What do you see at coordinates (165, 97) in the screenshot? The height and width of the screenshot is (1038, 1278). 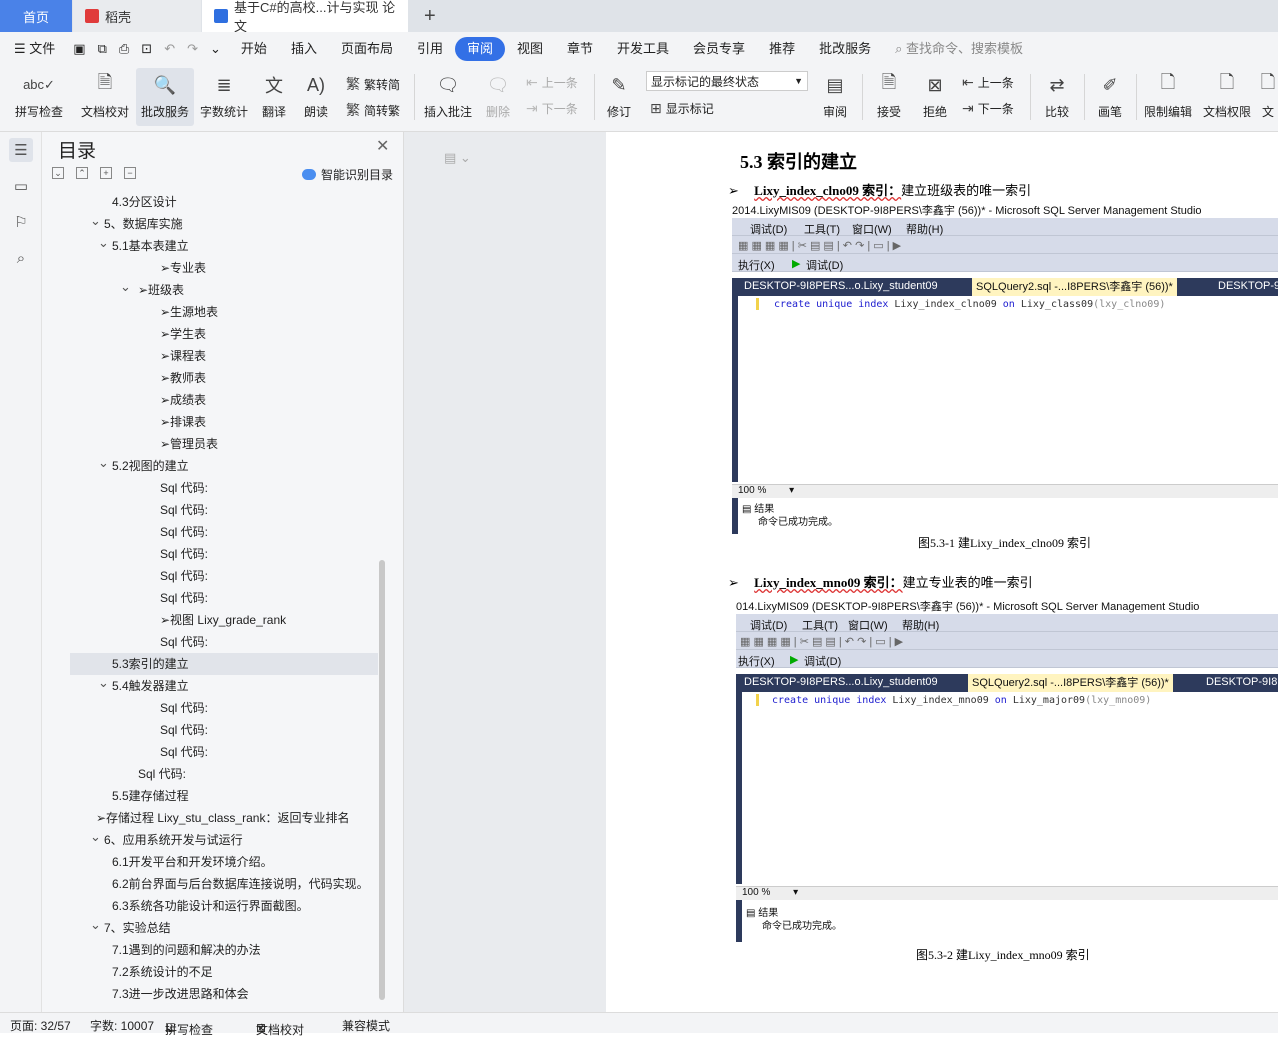 I see `review-service-button: 🔍 批改服务` at bounding box center [165, 97].